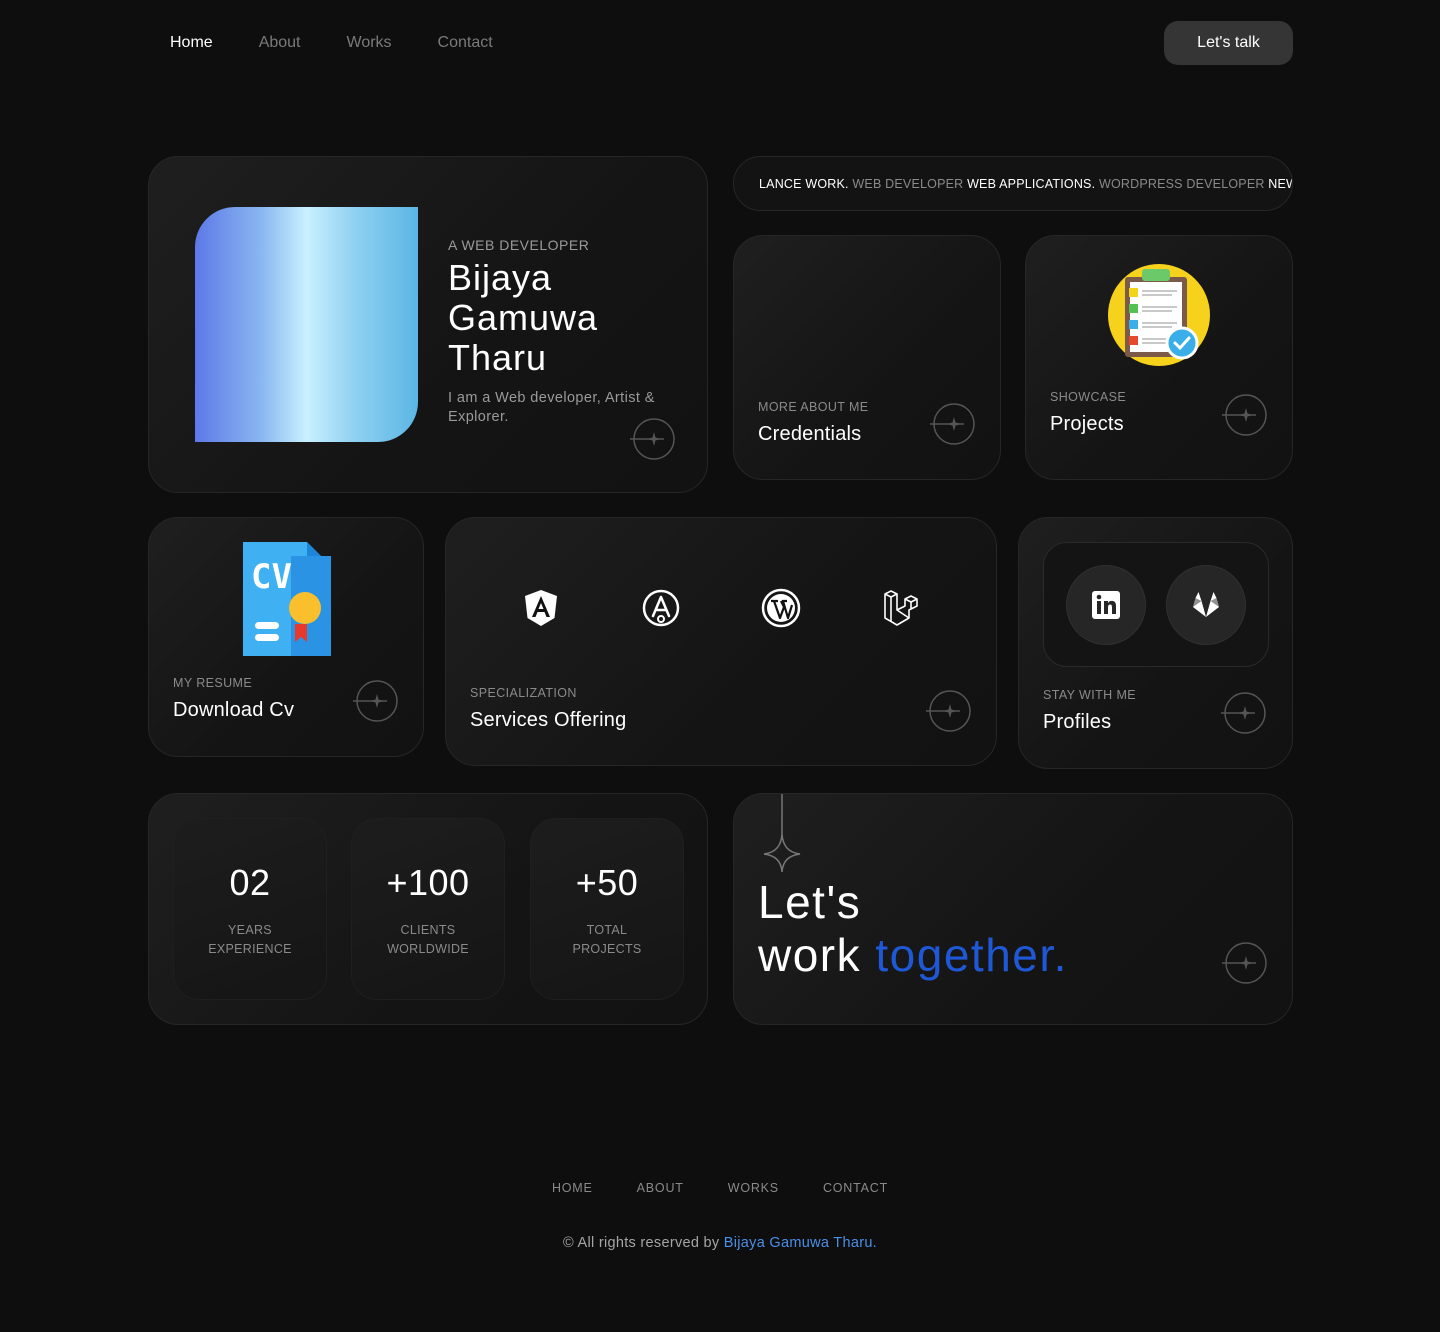  I want to click on profiles-label: STAY WITH ME, so click(1089, 695).